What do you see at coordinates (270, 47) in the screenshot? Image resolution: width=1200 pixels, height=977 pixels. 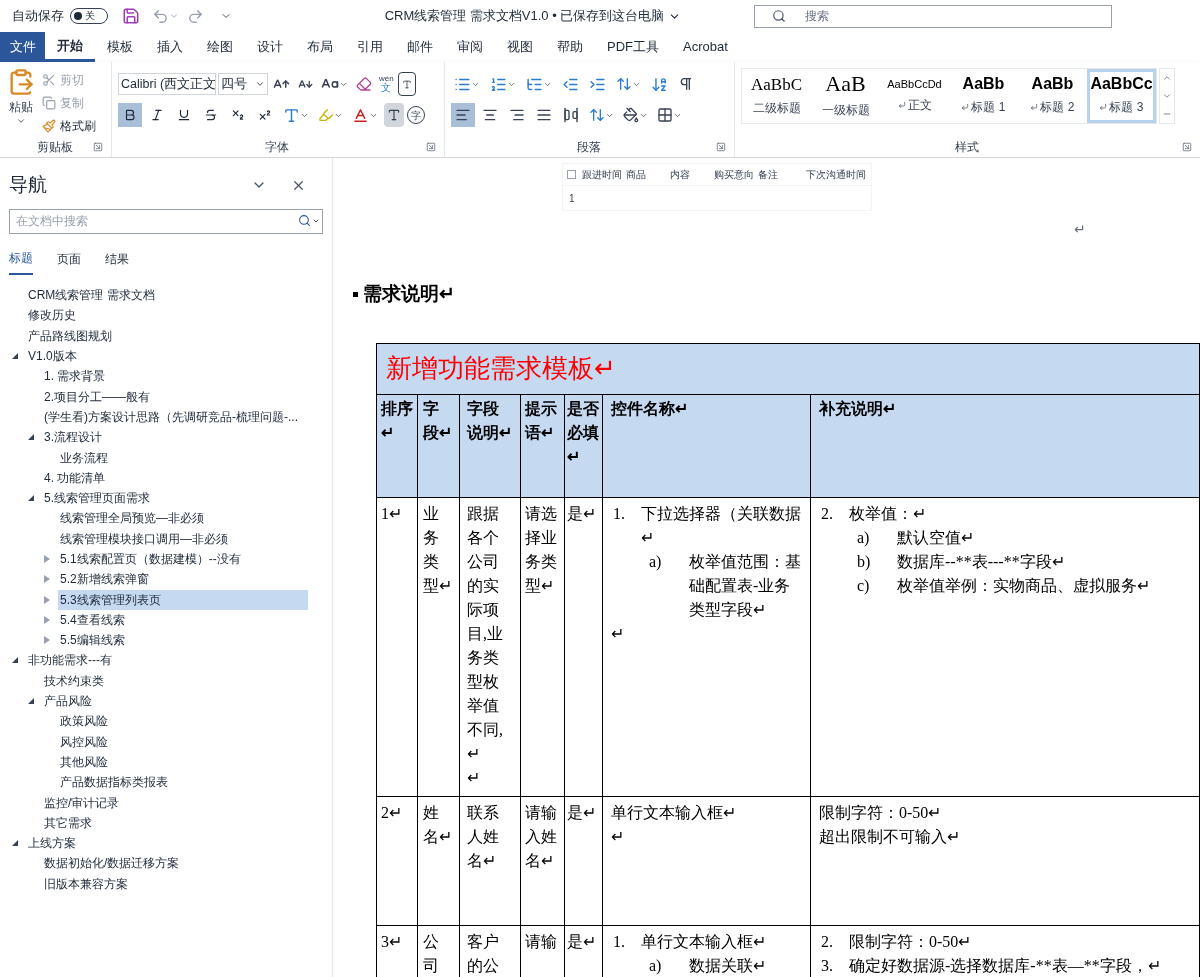 I see `ribbon-tab: 设计` at bounding box center [270, 47].